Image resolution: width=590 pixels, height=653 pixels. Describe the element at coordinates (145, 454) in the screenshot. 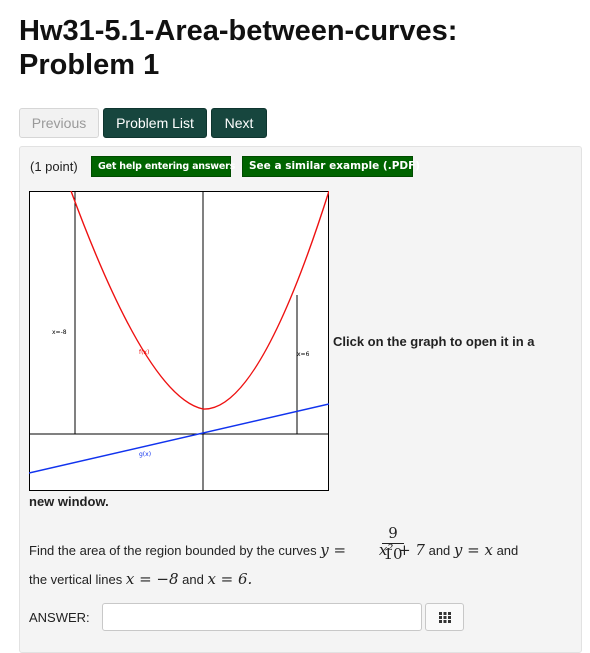

I see `graph-label-g: g(x)` at that location.